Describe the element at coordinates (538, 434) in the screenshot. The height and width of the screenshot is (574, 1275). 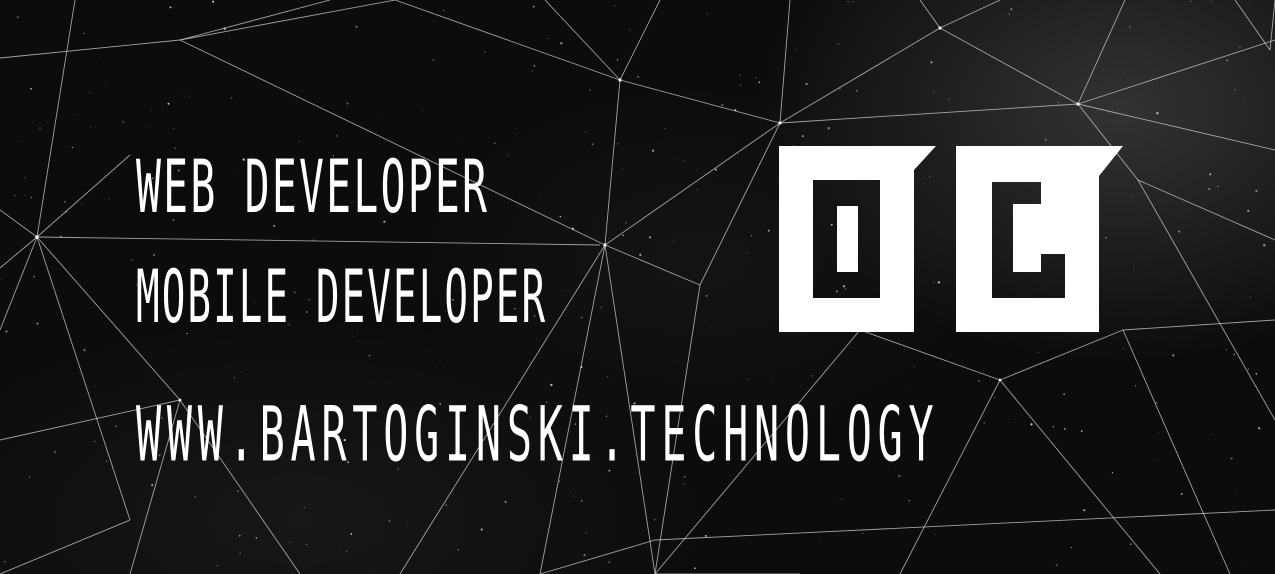
I see `website-url: WWW.BARTOGINSKI.TECHNOLOGY` at that location.